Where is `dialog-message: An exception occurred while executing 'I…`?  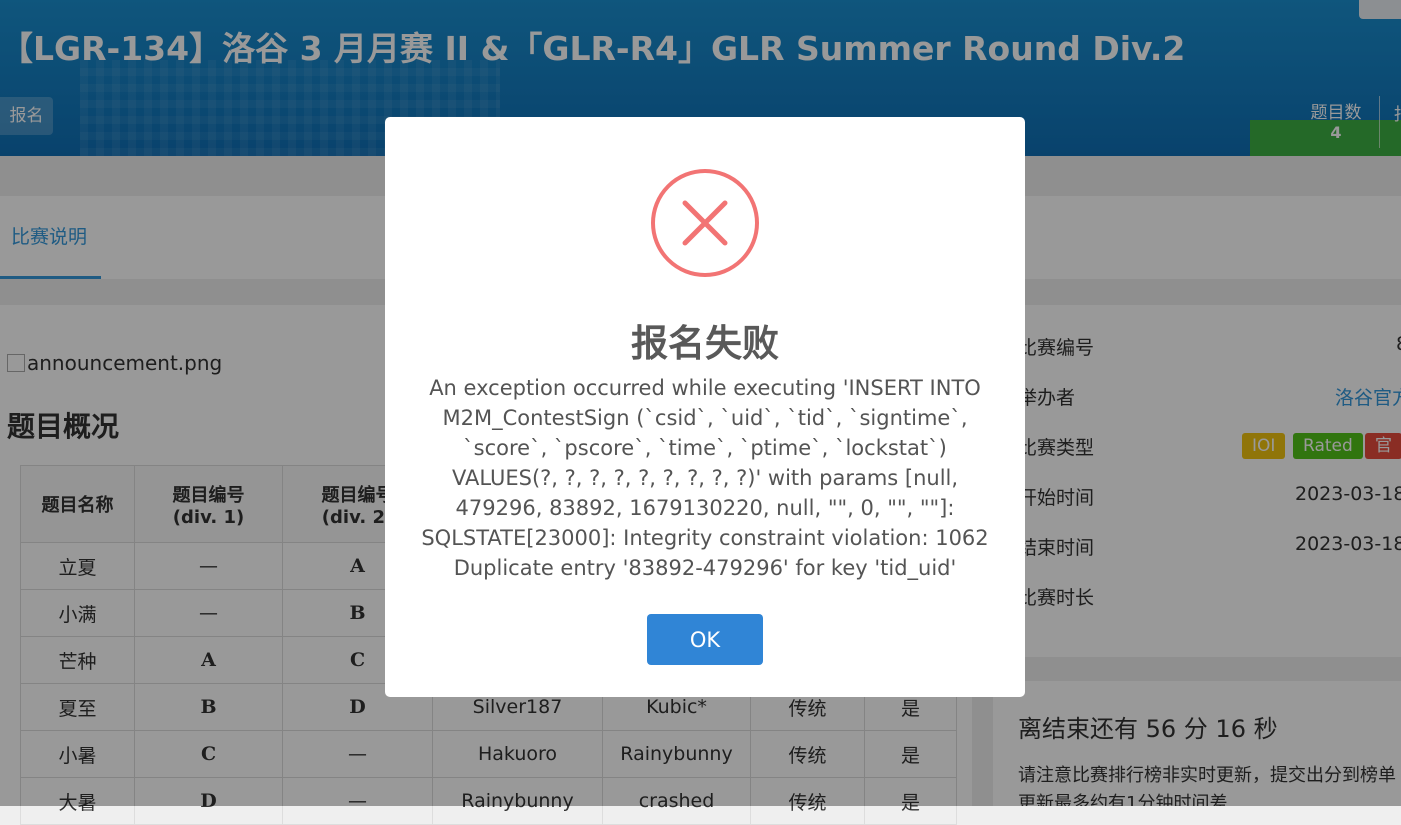 dialog-message: An exception occurred while executing 'I… is located at coordinates (705, 478).